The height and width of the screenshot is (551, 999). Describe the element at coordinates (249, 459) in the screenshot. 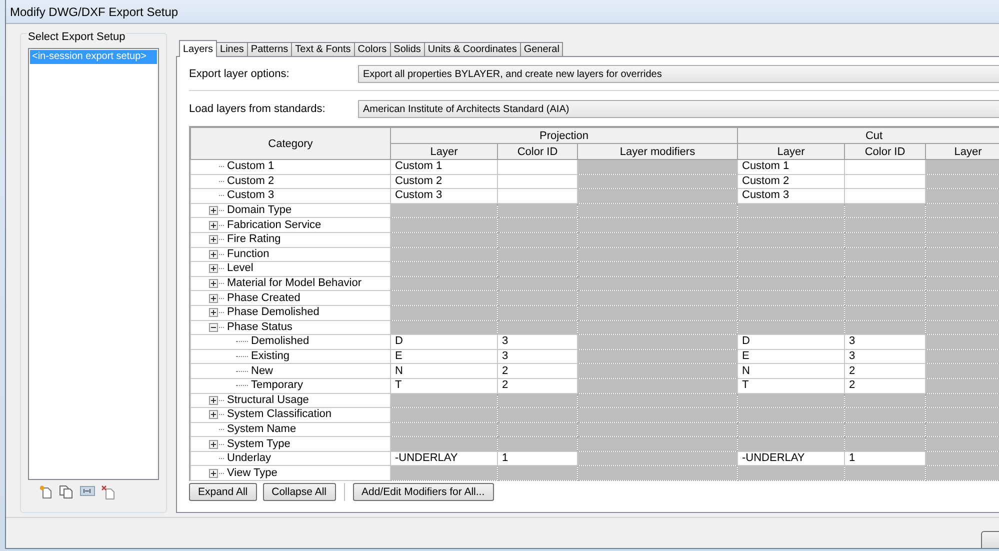

I see `category-label: Underlay` at that location.